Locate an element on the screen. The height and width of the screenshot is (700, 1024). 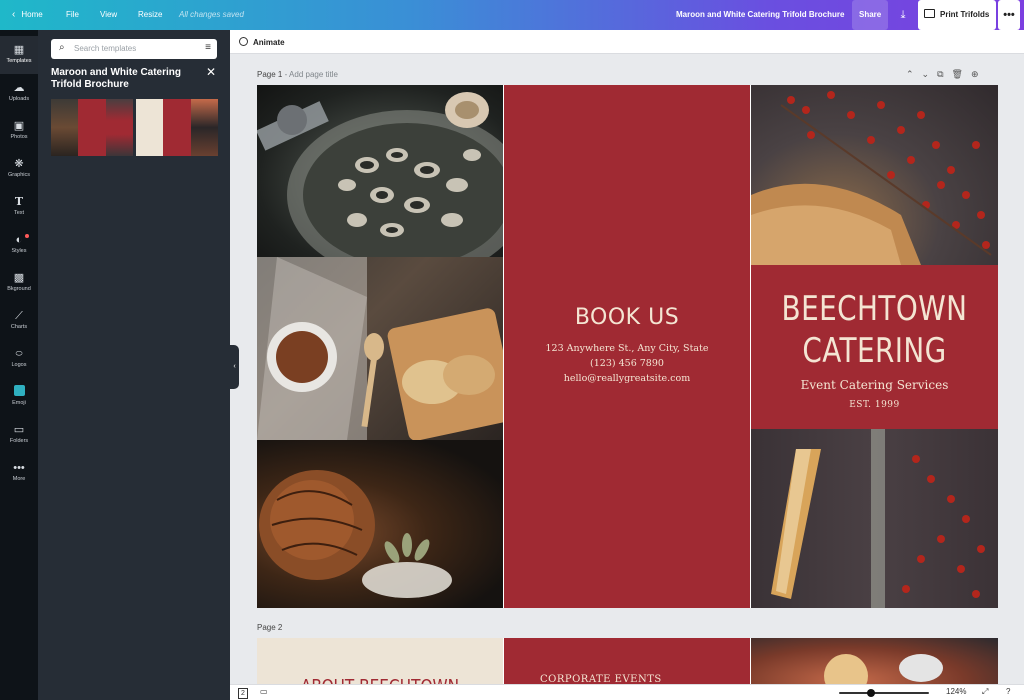
pie-slice-photo is located at coordinates (874, 518).